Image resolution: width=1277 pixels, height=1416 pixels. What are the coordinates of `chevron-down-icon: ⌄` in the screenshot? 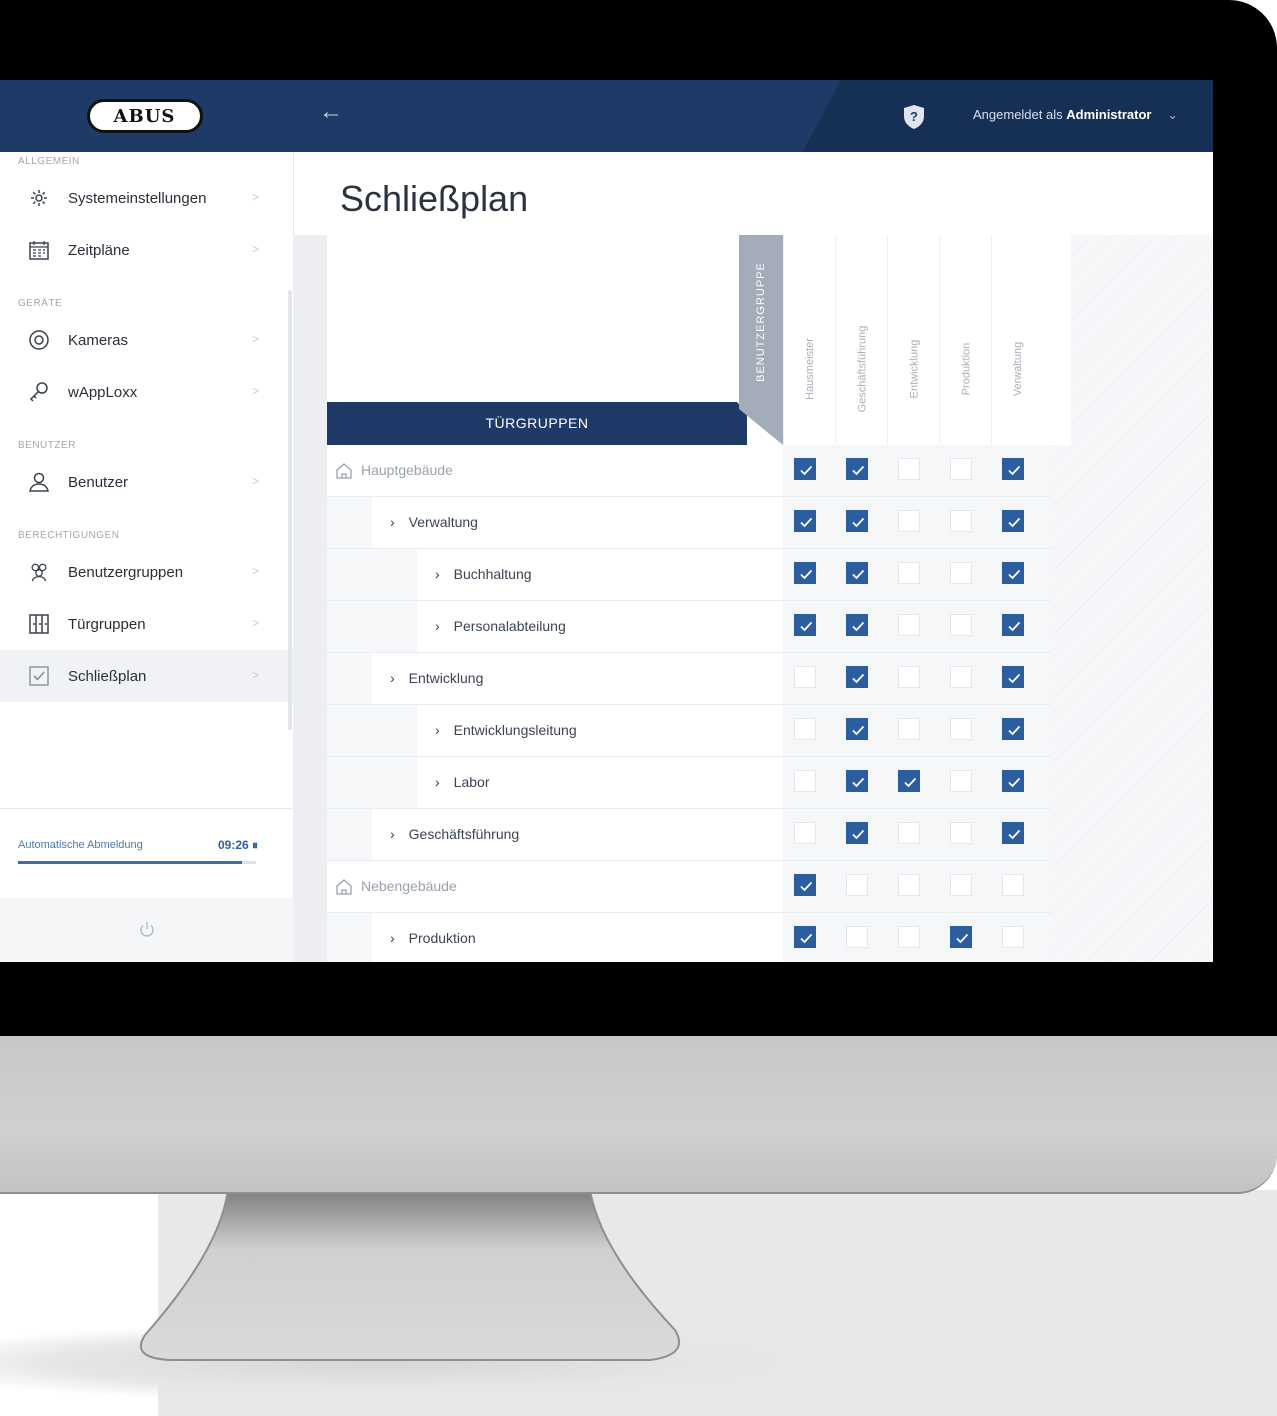 It's located at (1173, 114).